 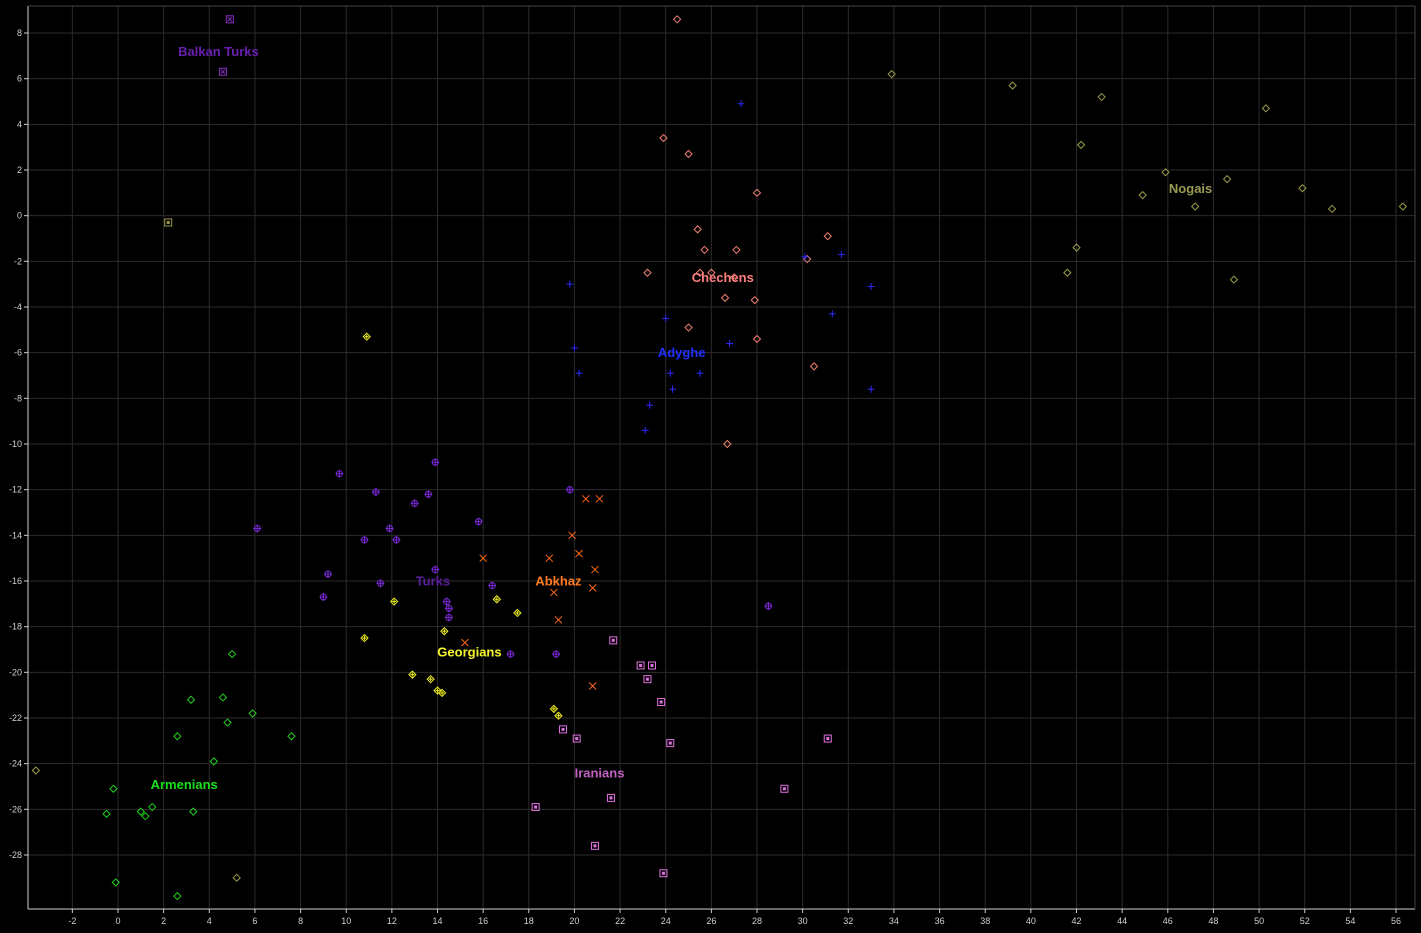 I want to click on y-tick-label: -8, so click(x=18, y=398).